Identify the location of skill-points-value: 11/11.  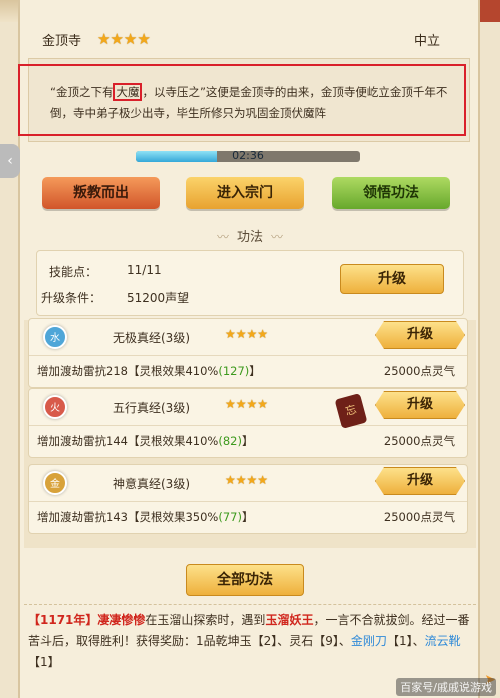
(144, 270).